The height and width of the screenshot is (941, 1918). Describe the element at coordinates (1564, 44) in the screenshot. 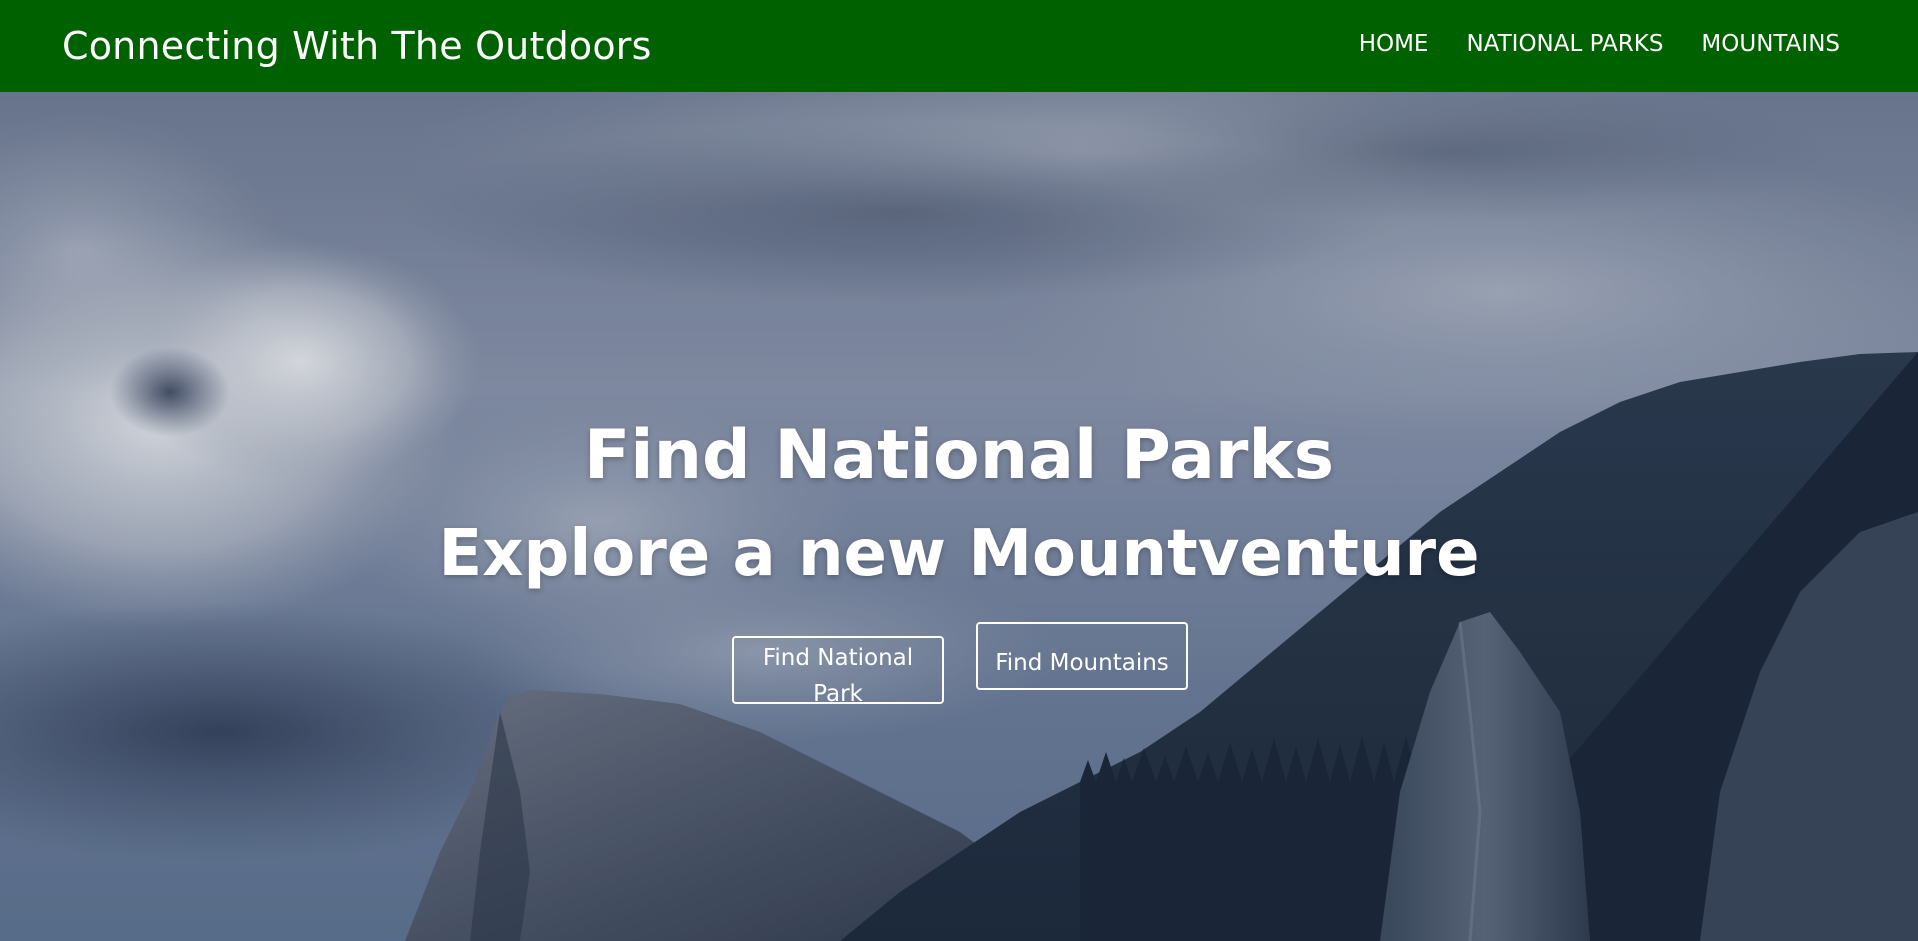

I see `nav-link-national-parks: NATIONAL PARKS` at that location.